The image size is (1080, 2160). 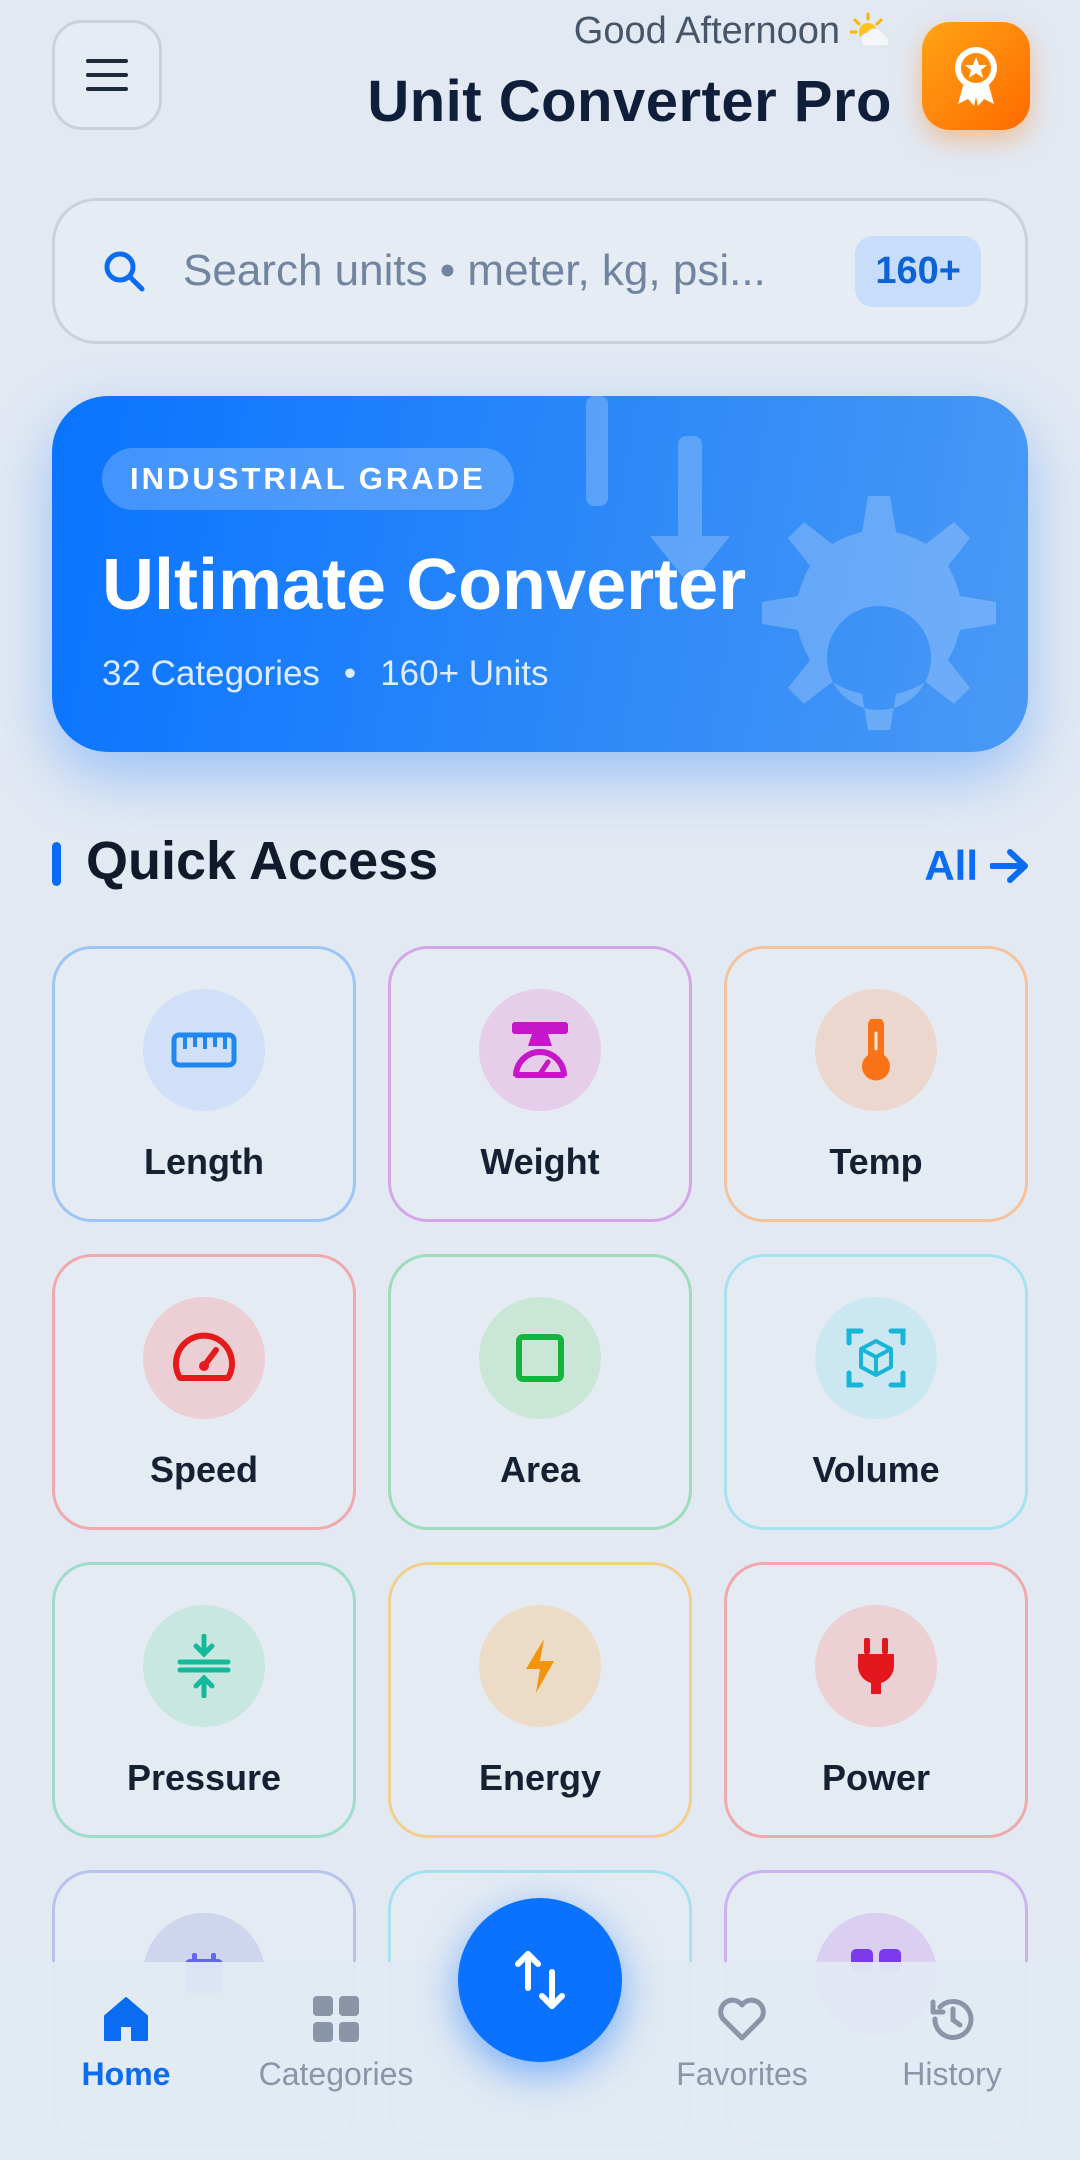 I want to click on tile-area: Area, so click(x=540, y=1392).